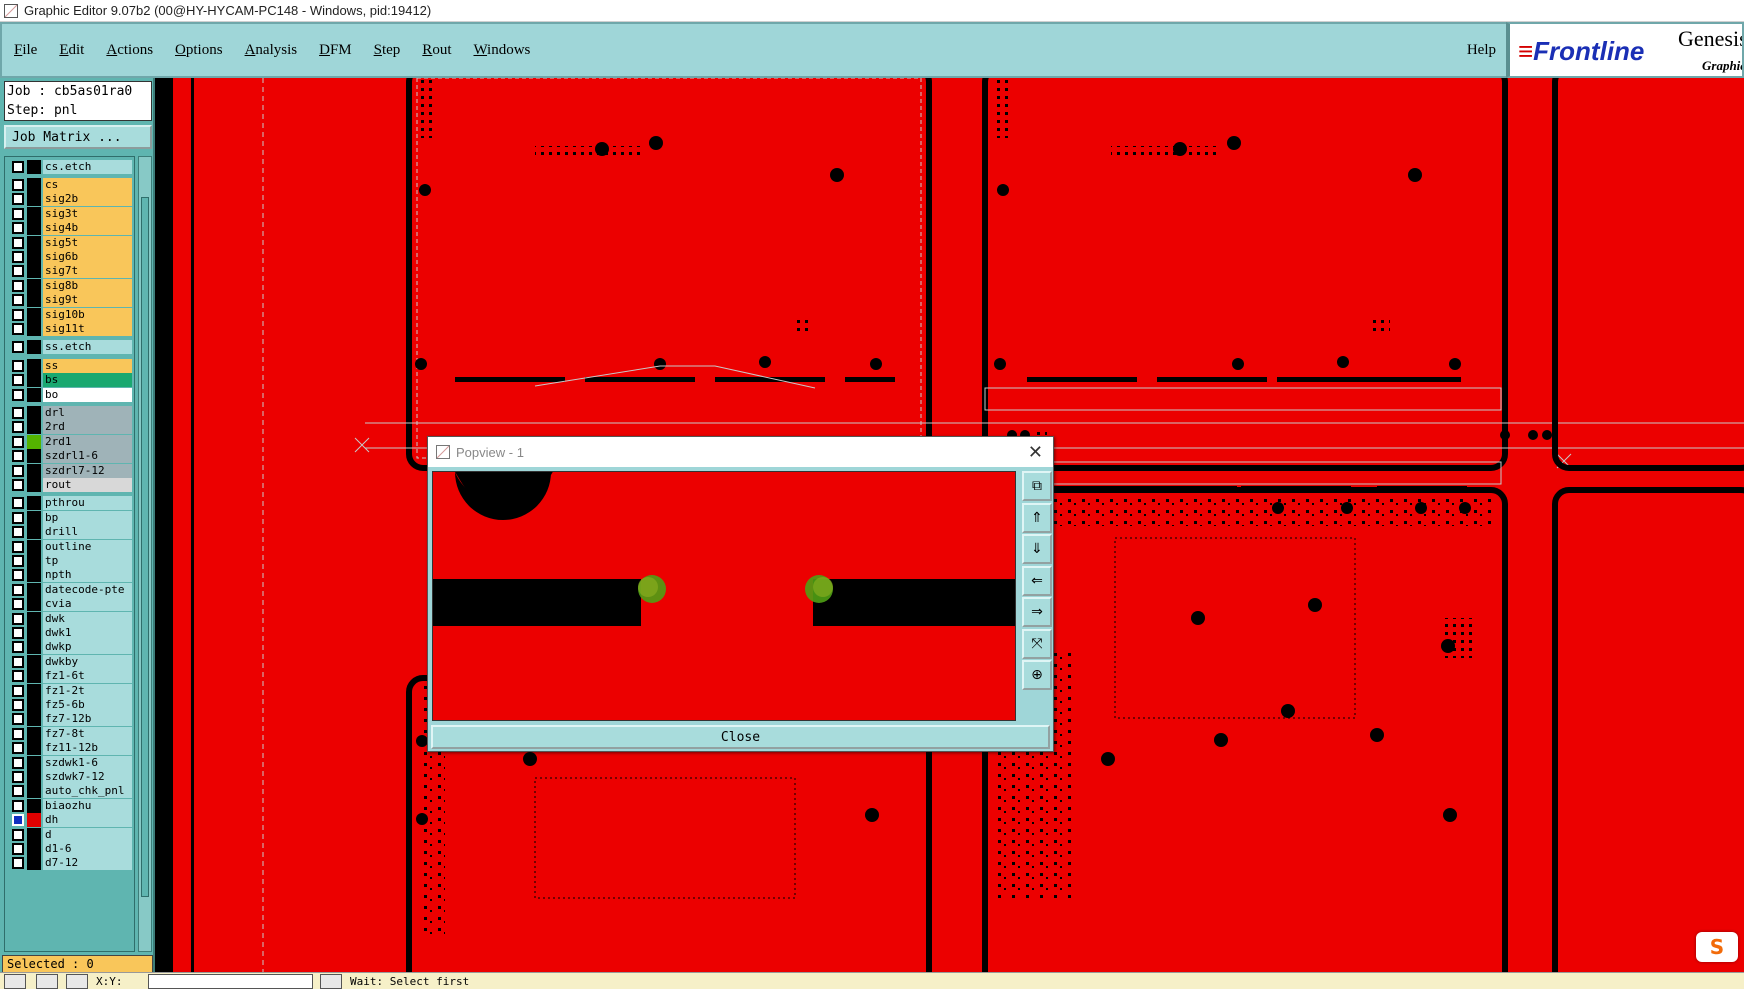  I want to click on layer-row-sig5t: sig5t, so click(69, 242).